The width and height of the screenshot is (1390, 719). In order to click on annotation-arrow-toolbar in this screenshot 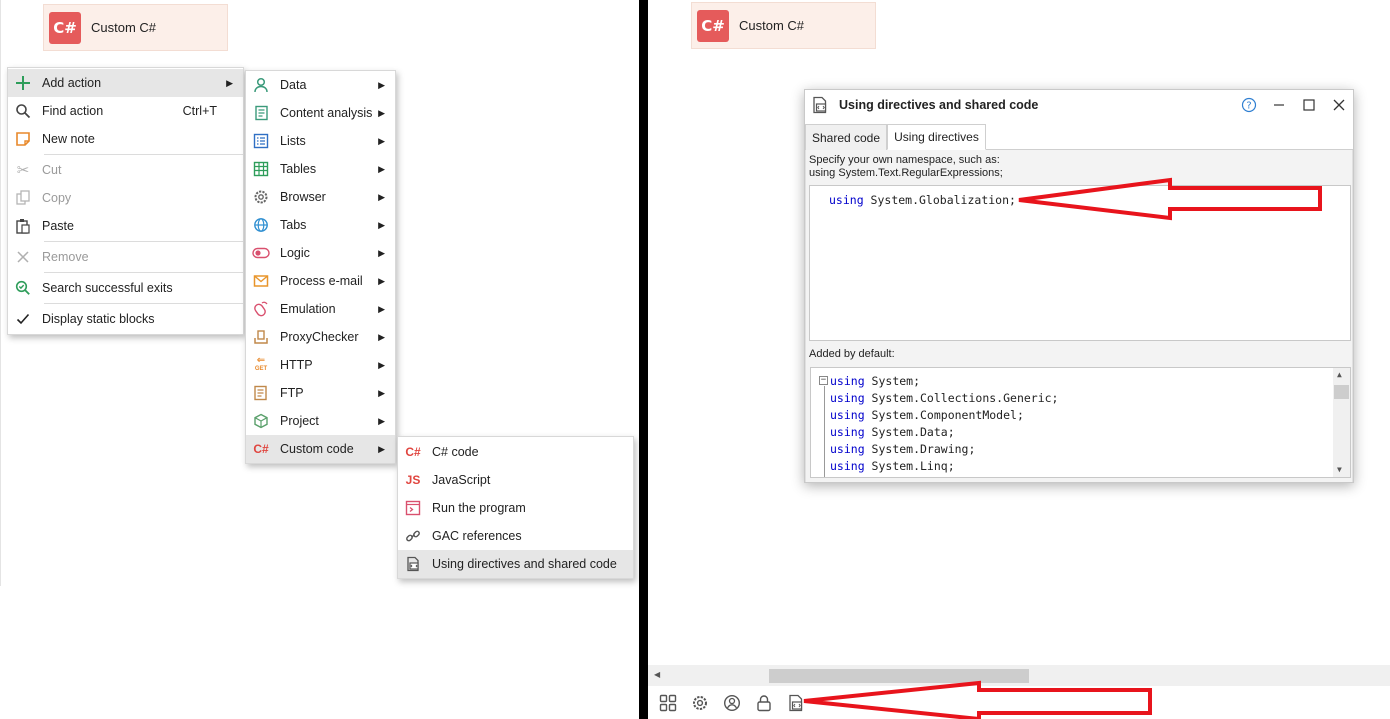, I will do `click(977, 699)`.